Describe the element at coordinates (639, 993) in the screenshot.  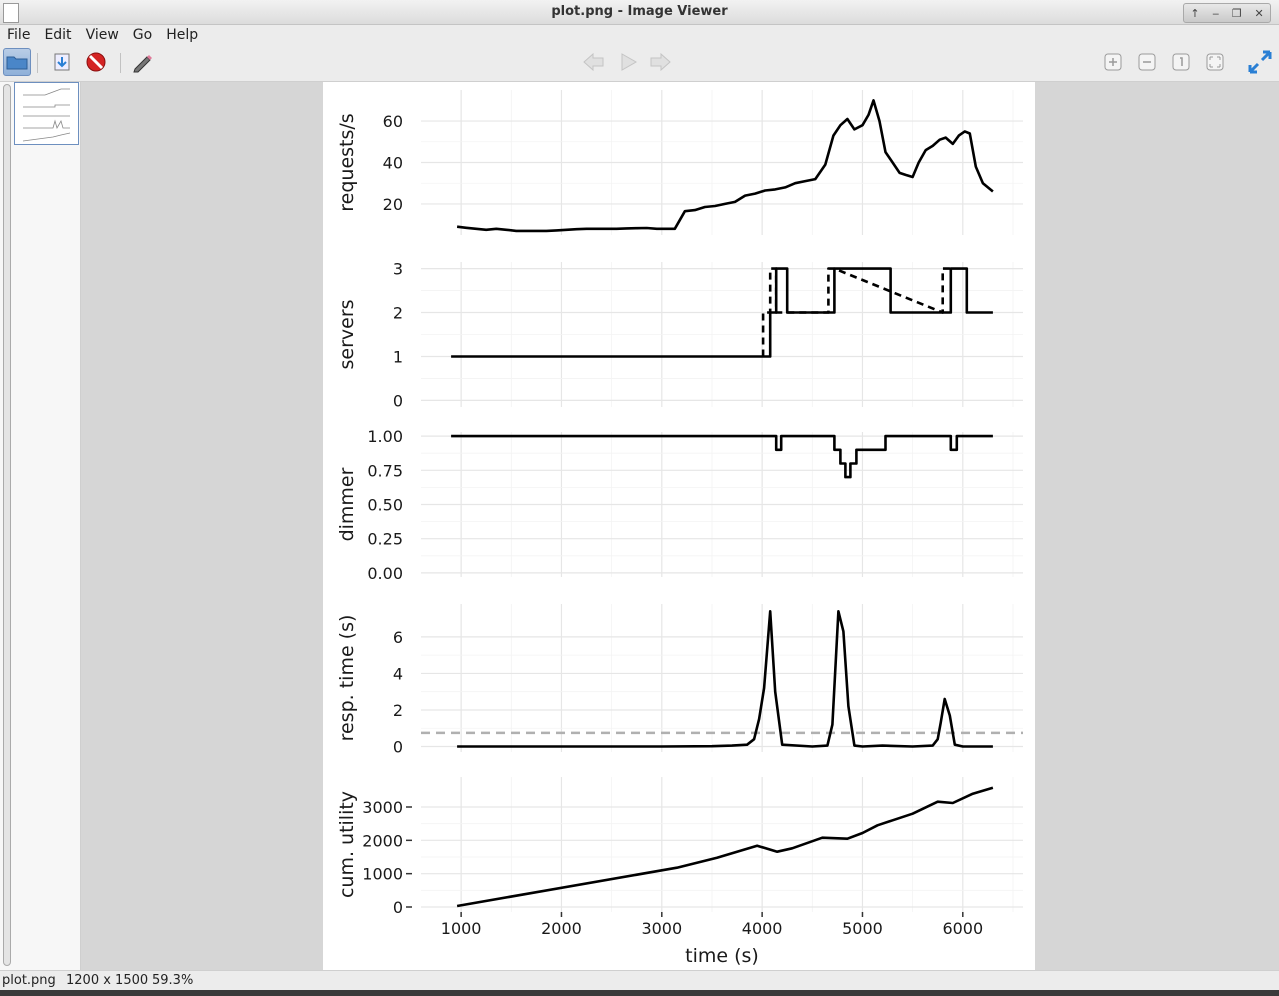
I see `taskbar-edge` at that location.